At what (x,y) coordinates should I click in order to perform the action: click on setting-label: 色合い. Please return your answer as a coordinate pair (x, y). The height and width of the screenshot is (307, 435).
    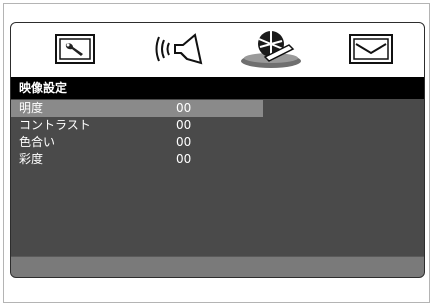
    Looking at the image, I should click on (37, 142).